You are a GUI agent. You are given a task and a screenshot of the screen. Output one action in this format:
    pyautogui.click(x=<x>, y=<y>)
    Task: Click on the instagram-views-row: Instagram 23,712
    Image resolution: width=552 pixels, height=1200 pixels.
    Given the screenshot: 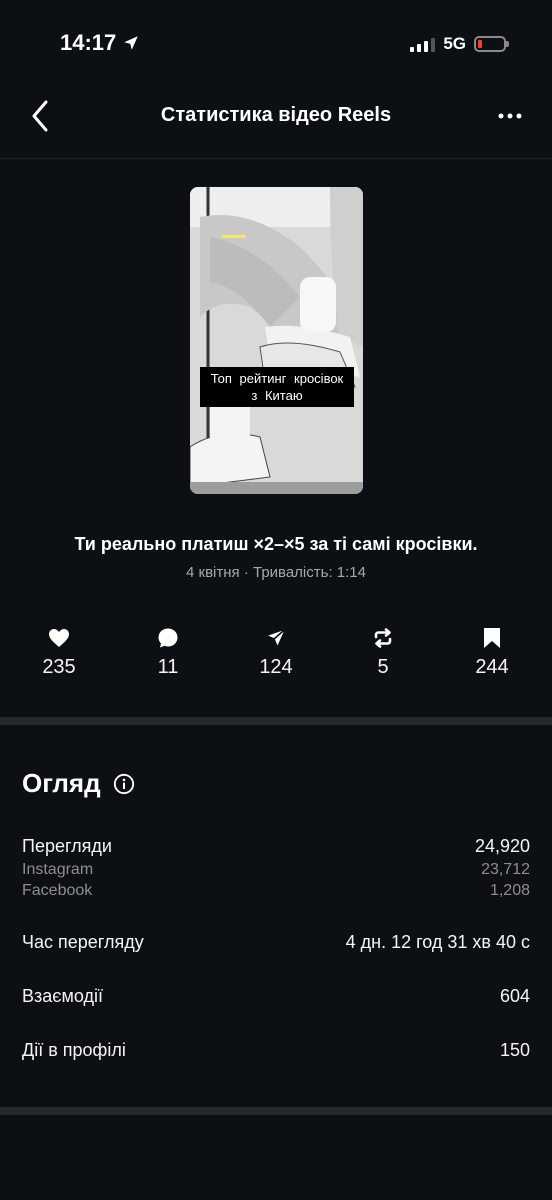 What is the action you would take?
    pyautogui.click(x=276, y=870)
    